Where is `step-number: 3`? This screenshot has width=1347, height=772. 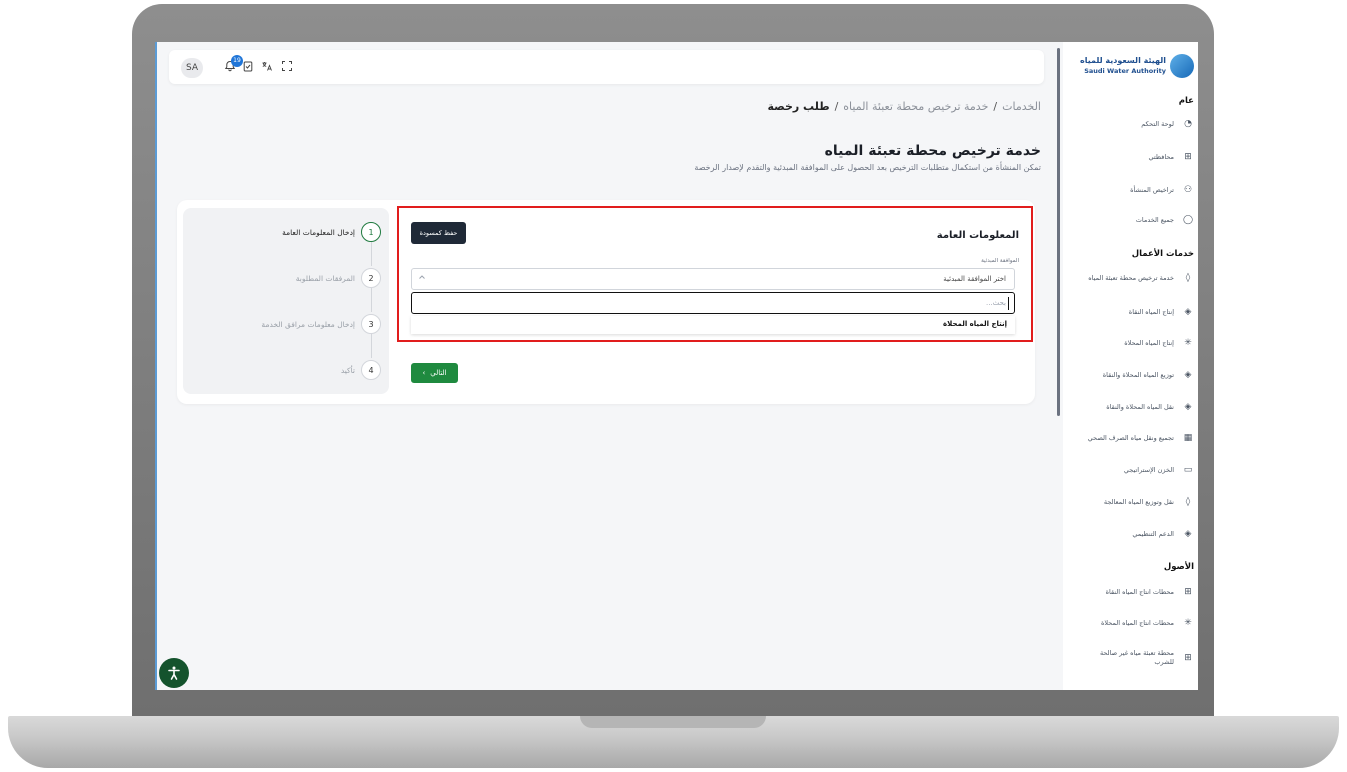 step-number: 3 is located at coordinates (371, 324).